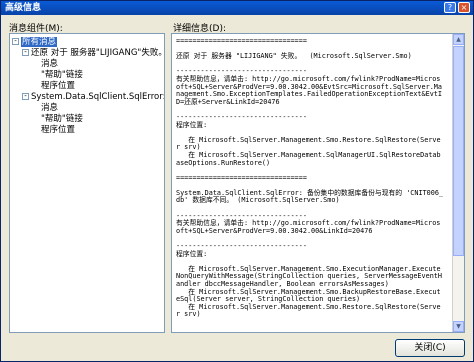 The width and height of the screenshot is (474, 362). I want to click on scroll-down-icon: ▼, so click(458, 326).